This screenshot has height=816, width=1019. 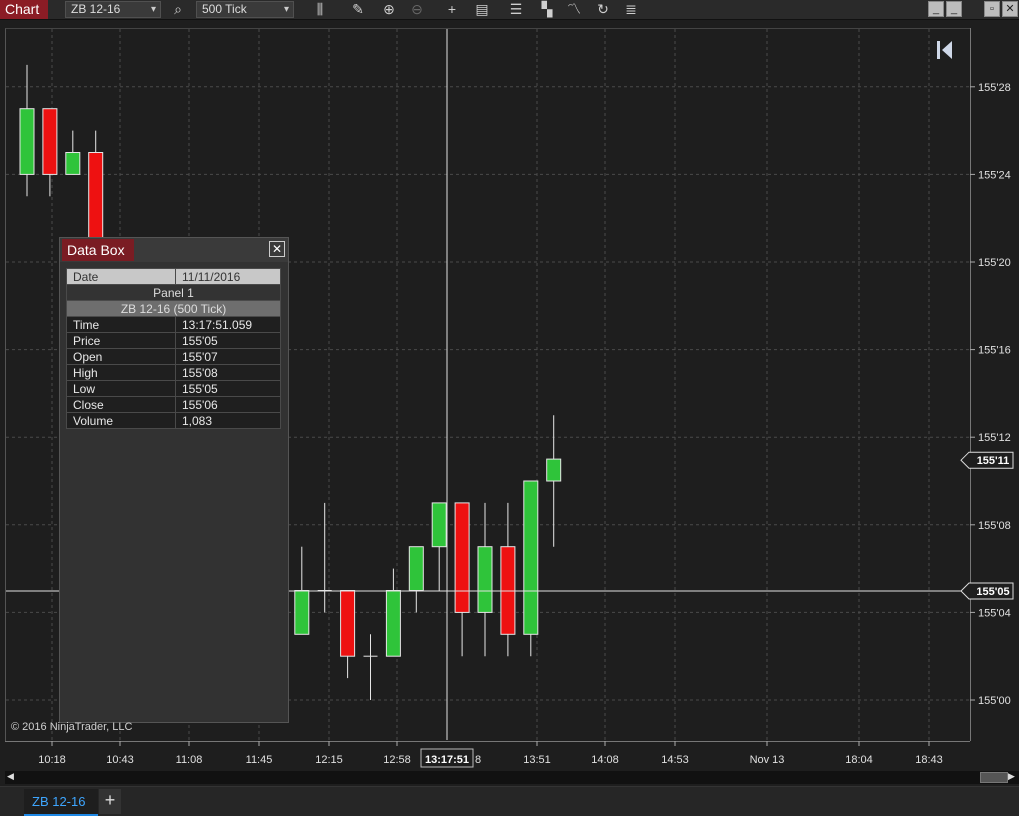 I want to click on table-row: Low 155'05, so click(x=173, y=388).